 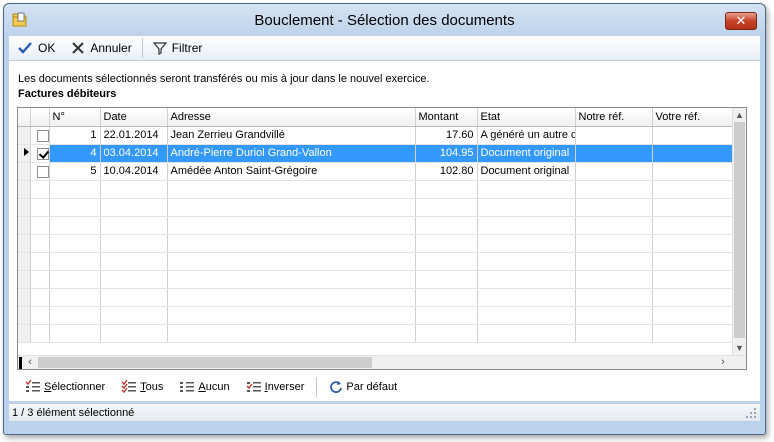 What do you see at coordinates (739, 115) in the screenshot?
I see `scroll-up-icon: ▲` at bounding box center [739, 115].